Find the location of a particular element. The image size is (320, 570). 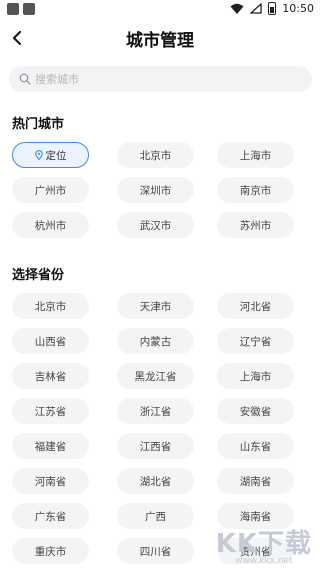

hot-city-chip: 北京市 is located at coordinates (155, 155).